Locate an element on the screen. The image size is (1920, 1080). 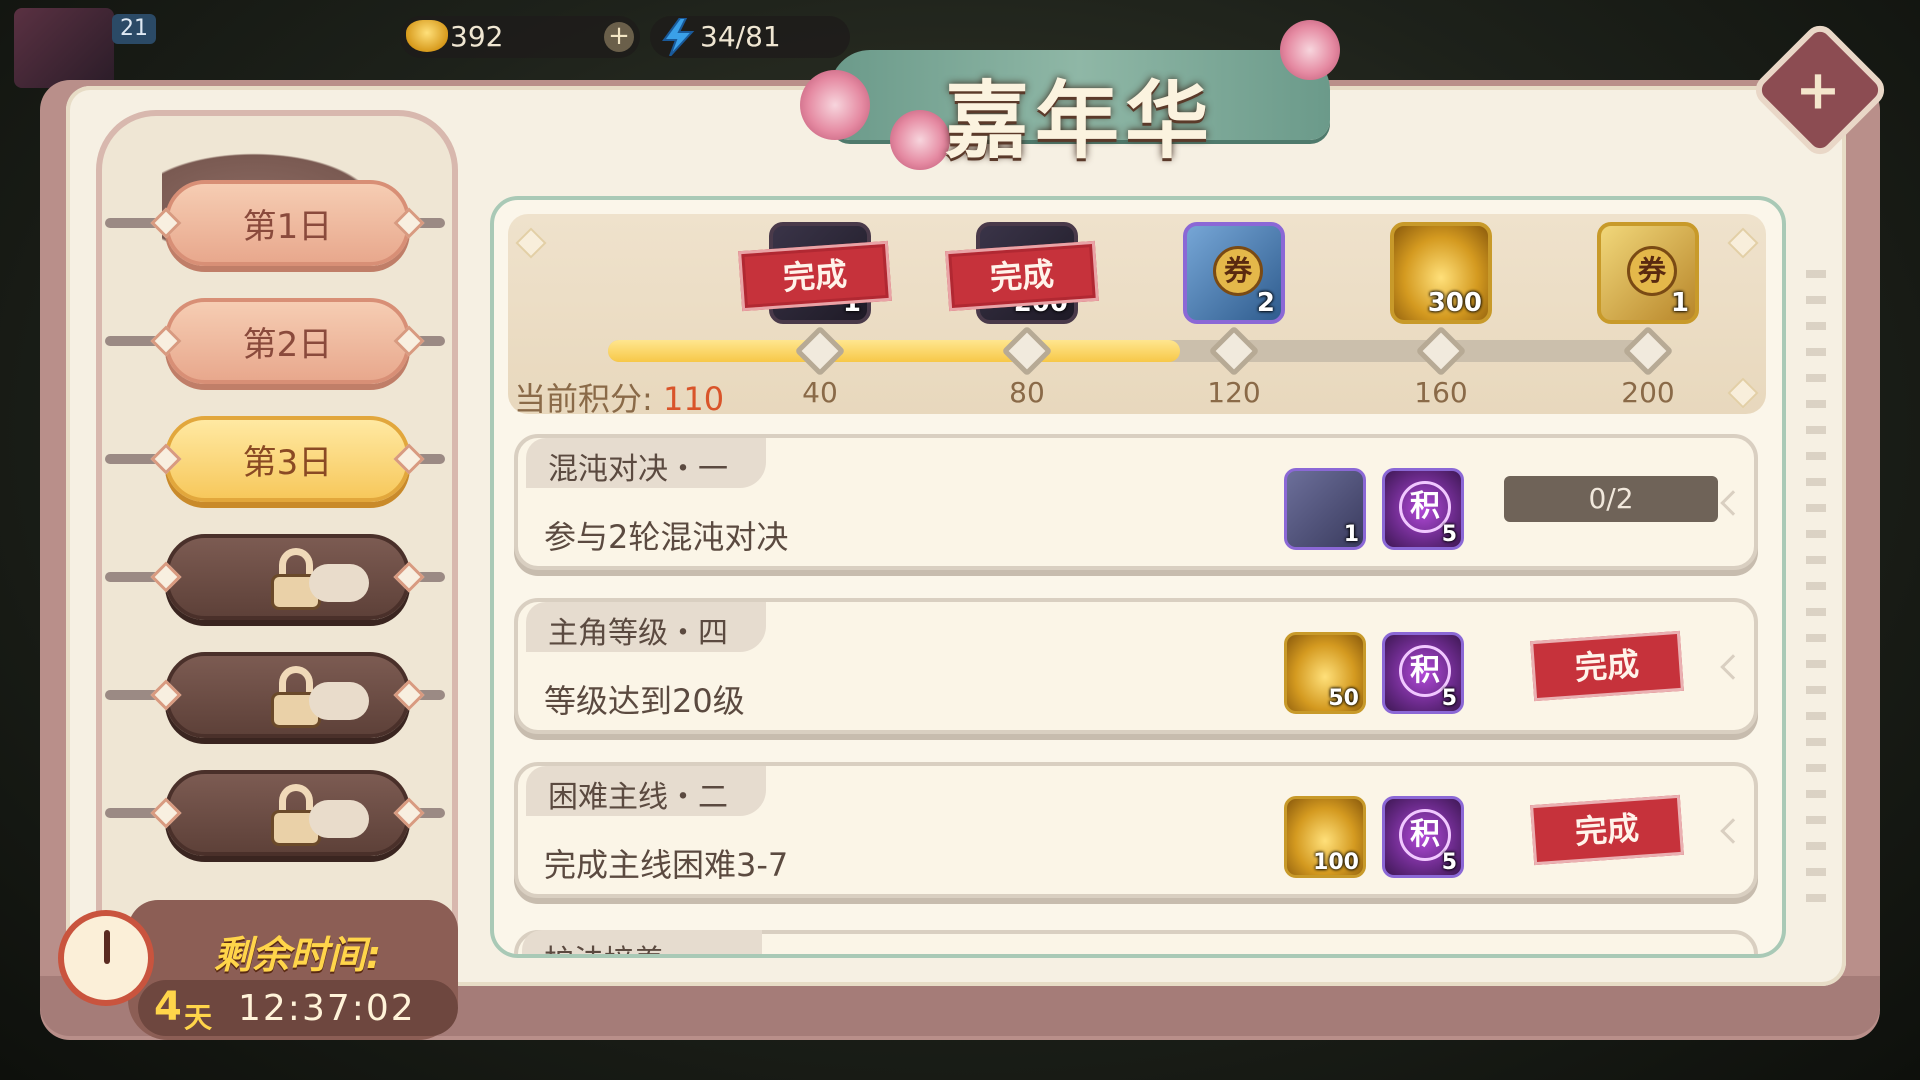
player-level-badge: 21 is located at coordinates (134, 29).